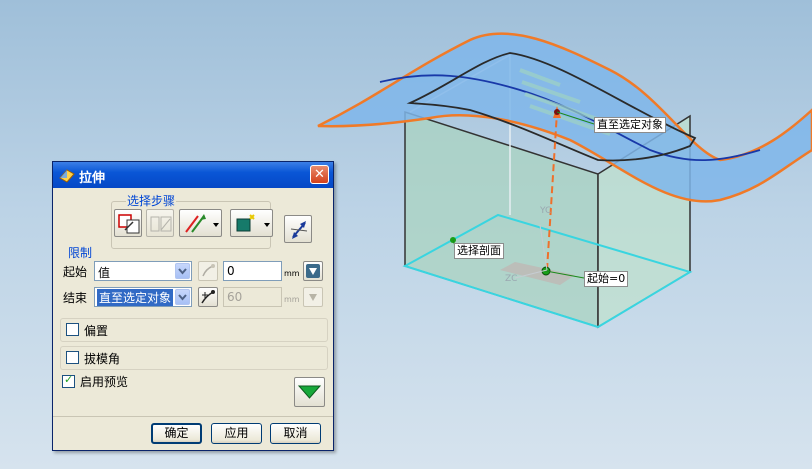 This screenshot has height=469, width=812. What do you see at coordinates (75, 298) in the screenshot?
I see `end-label: 结束` at bounding box center [75, 298].